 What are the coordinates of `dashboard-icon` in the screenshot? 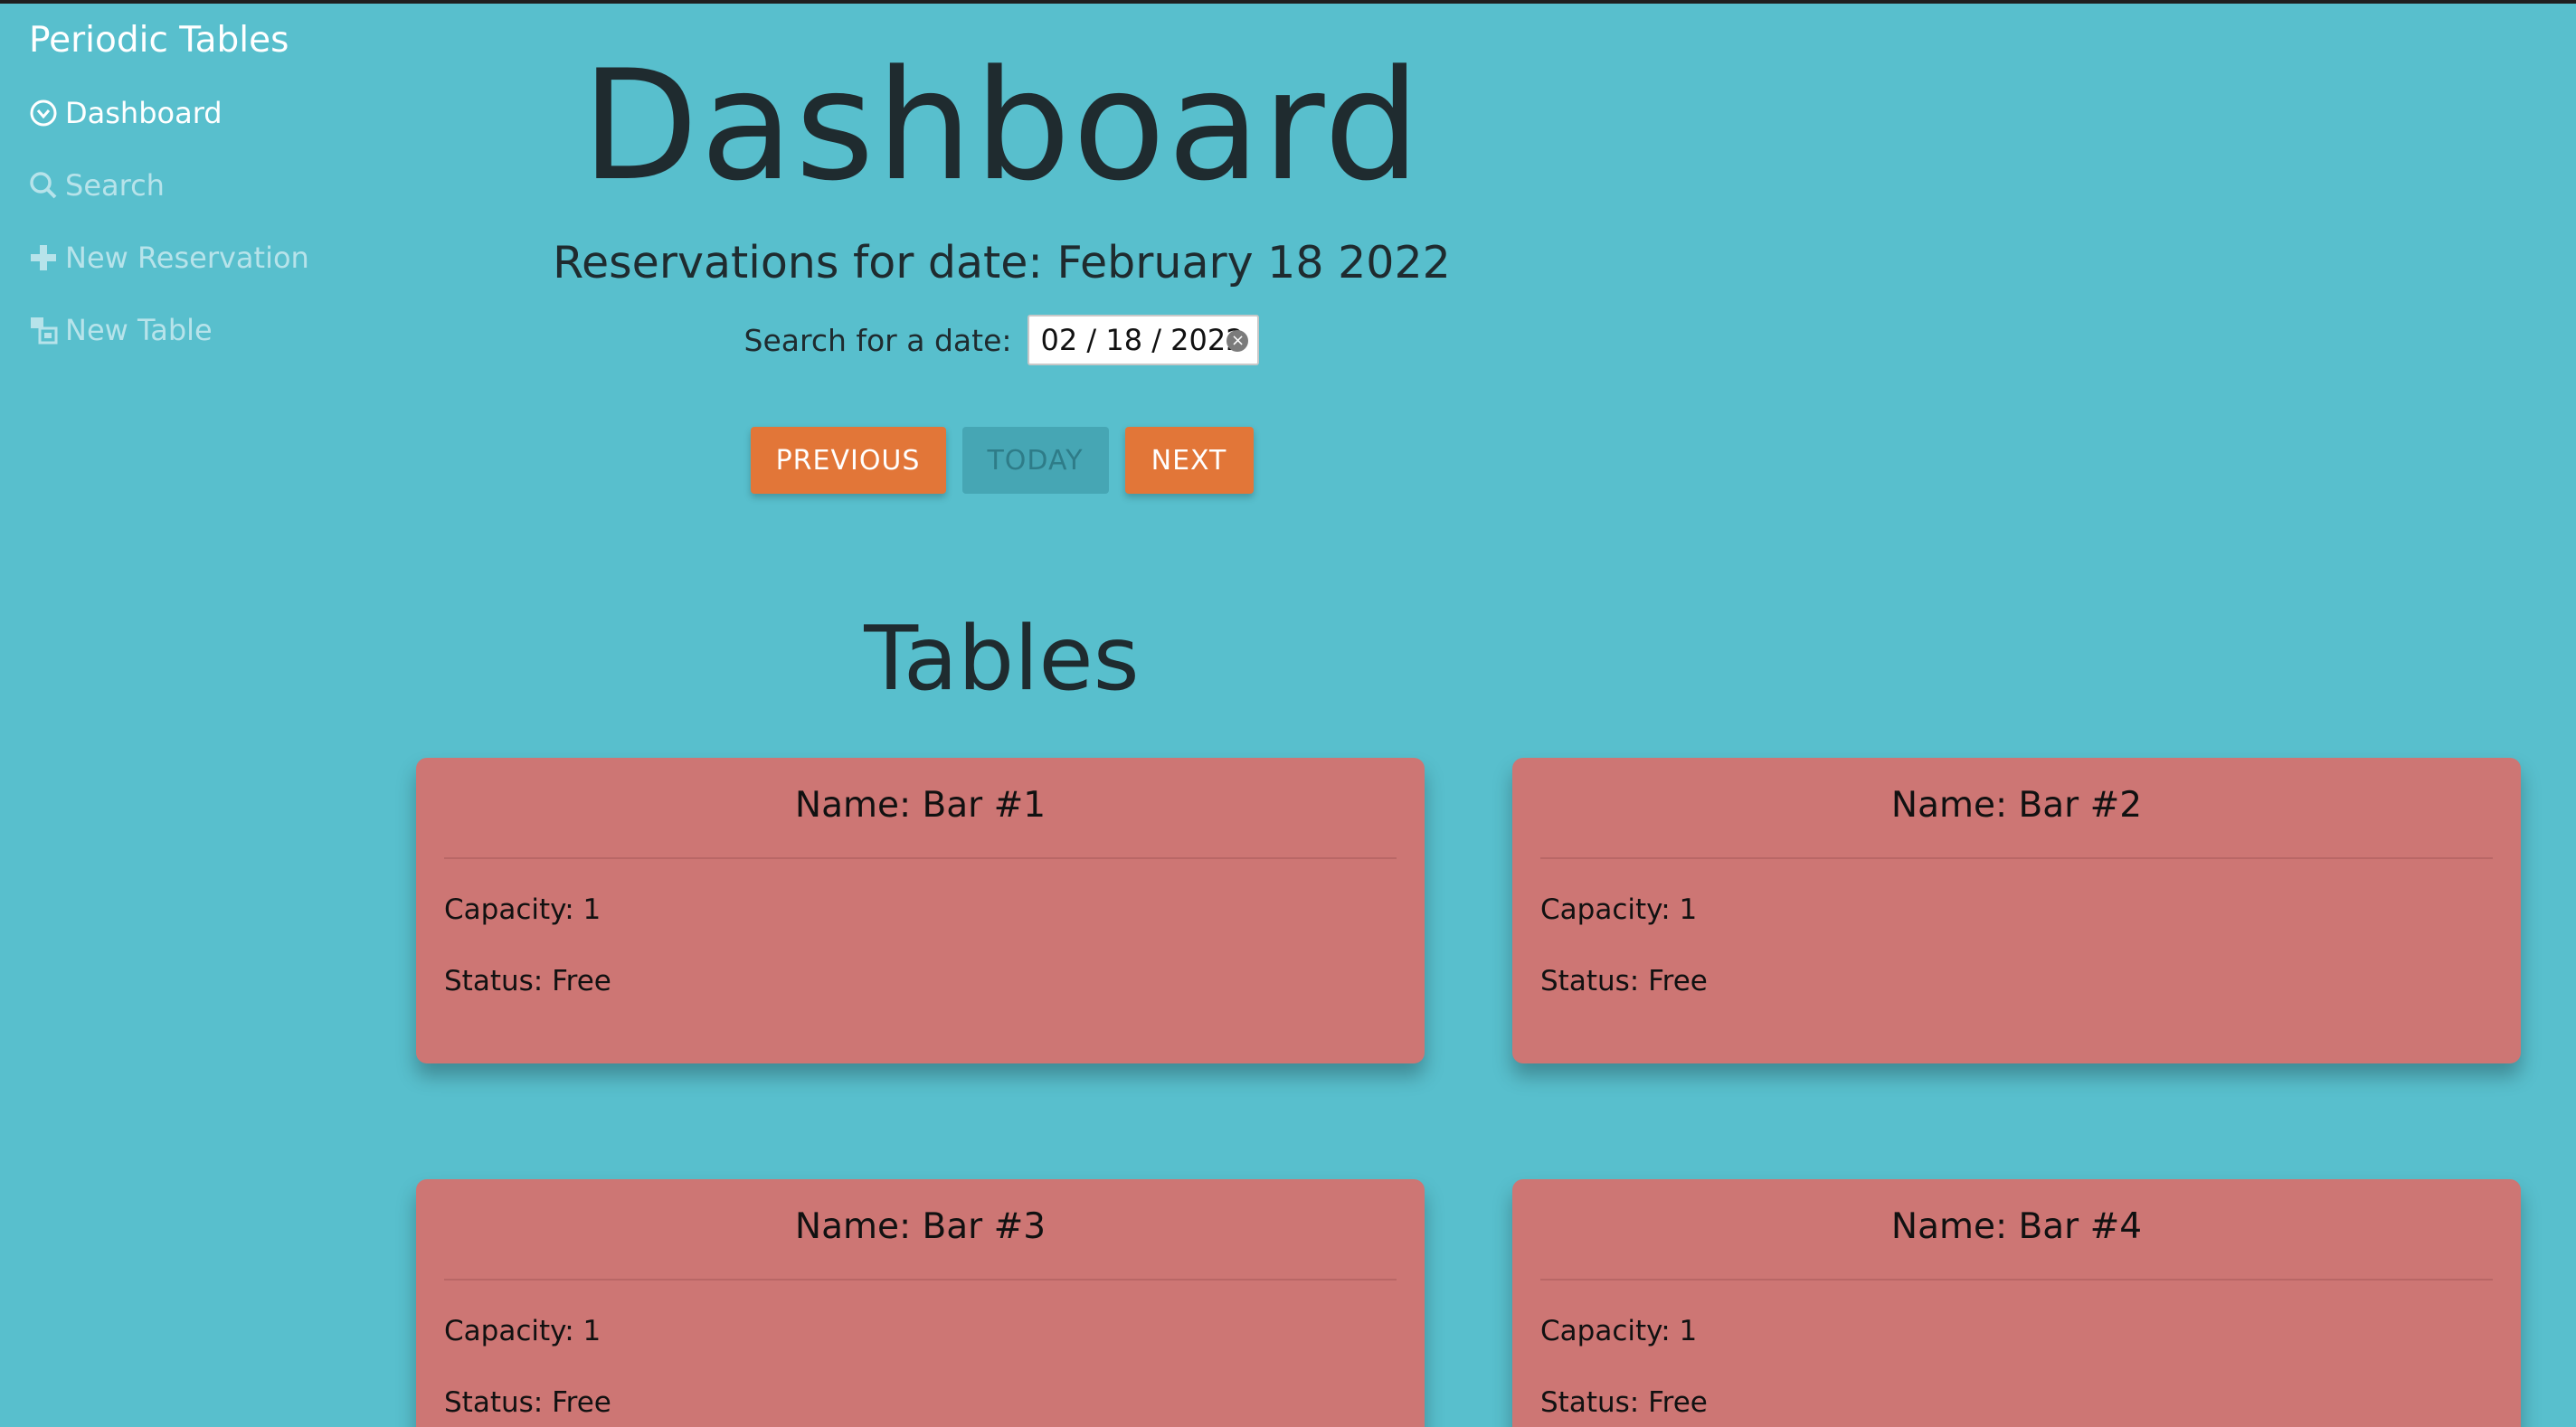 It's located at (43, 113).